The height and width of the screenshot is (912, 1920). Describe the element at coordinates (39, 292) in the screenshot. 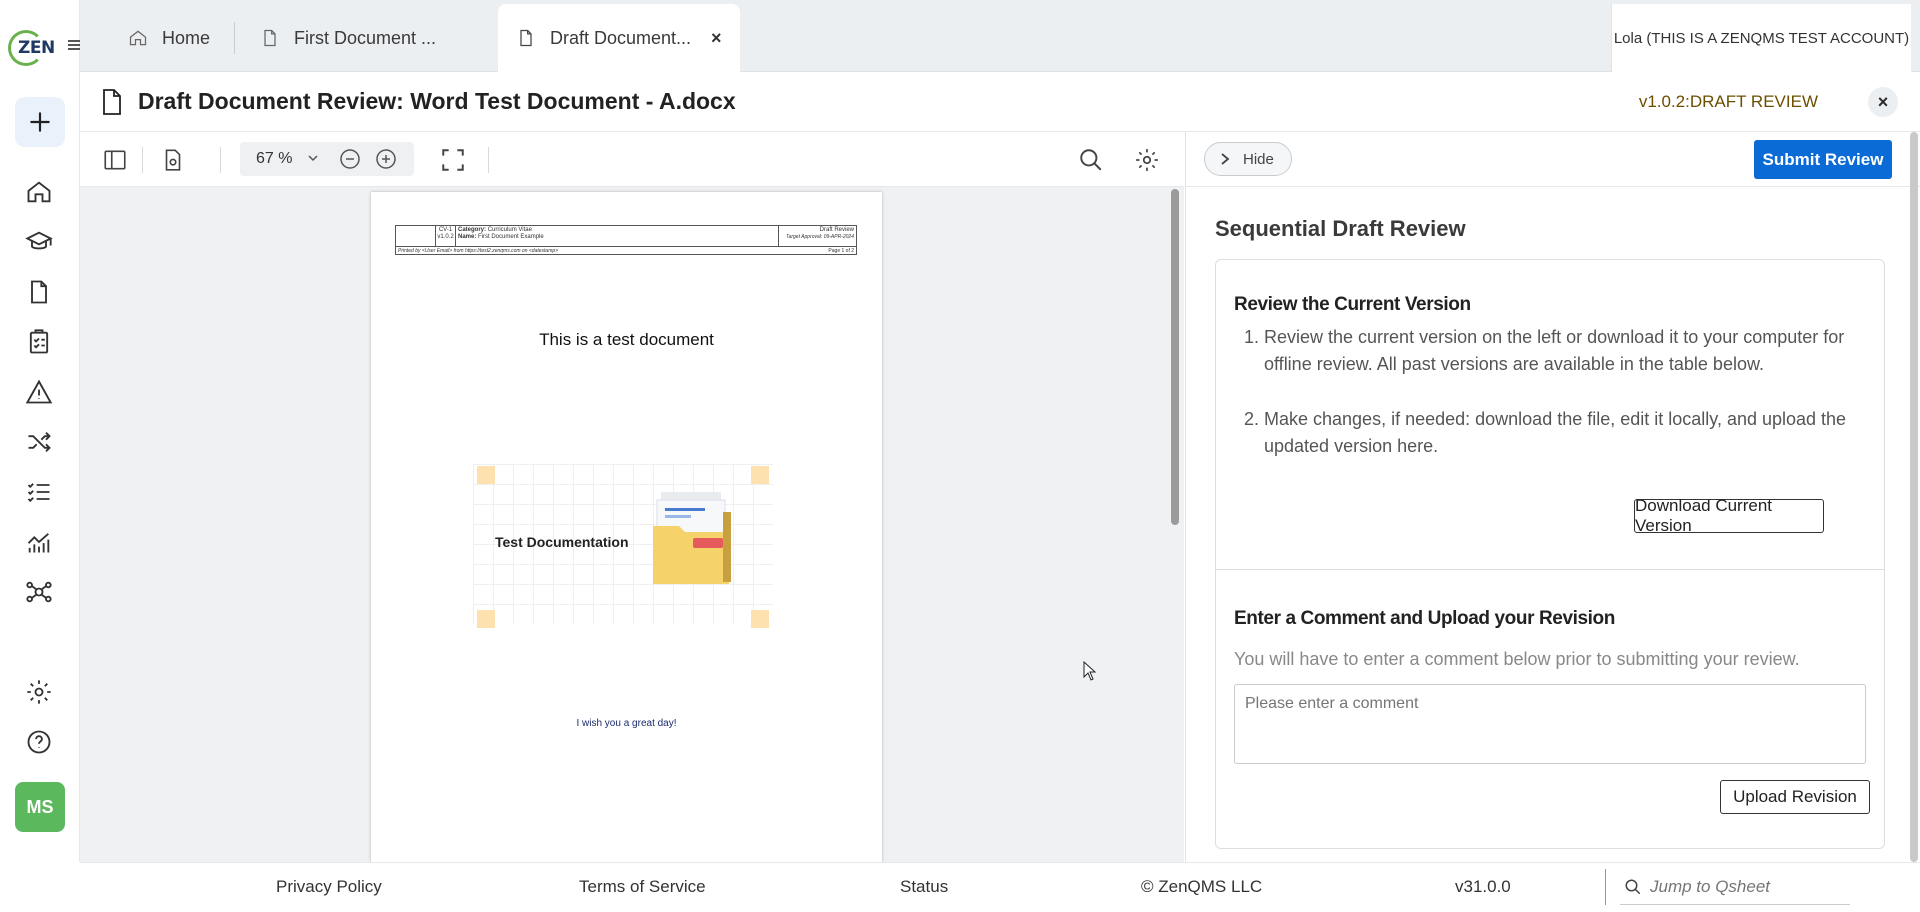

I see `nav-documents` at that location.